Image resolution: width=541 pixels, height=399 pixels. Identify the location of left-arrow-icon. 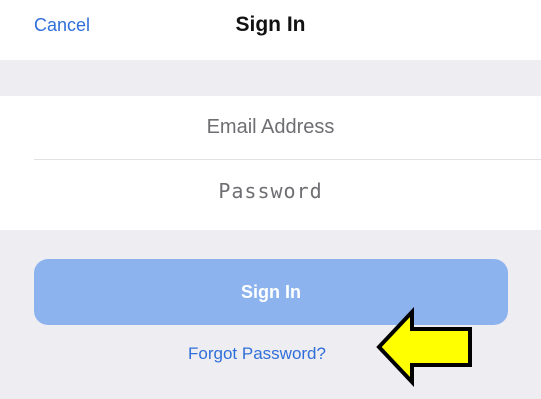
(424, 347).